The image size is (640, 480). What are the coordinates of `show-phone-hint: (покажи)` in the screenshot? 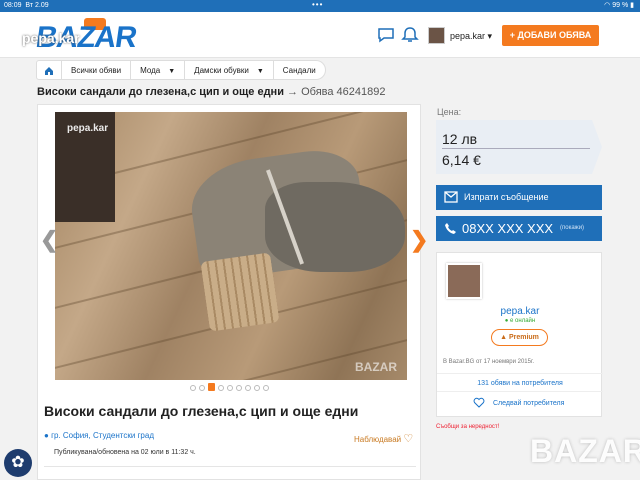 It's located at (572, 228).